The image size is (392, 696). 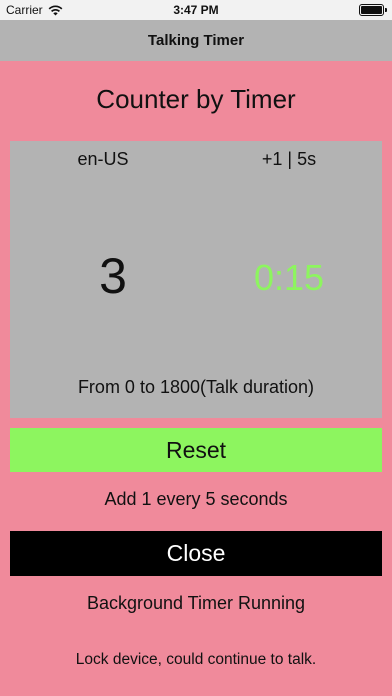 What do you see at coordinates (196, 553) in the screenshot?
I see `close-button: Close` at bounding box center [196, 553].